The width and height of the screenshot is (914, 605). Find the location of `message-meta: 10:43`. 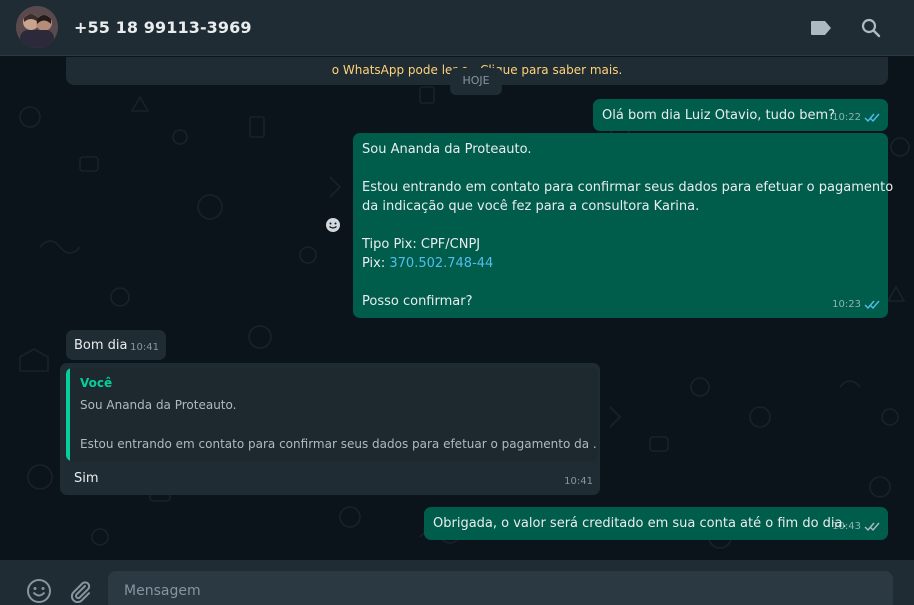

message-meta: 10:43 is located at coordinates (856, 526).